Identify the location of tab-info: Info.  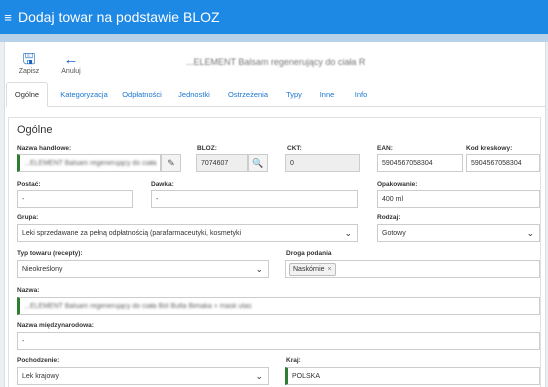
(361, 94).